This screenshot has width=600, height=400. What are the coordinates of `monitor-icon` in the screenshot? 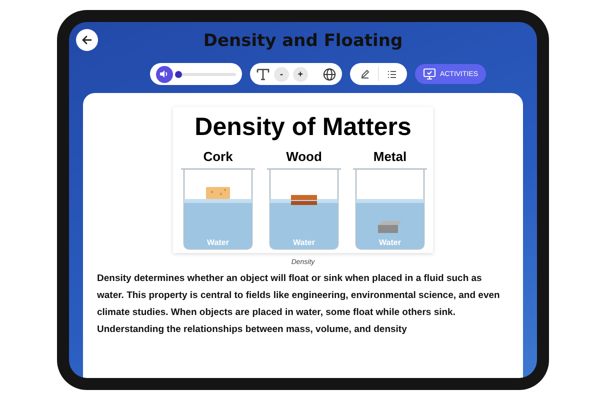 It's located at (429, 74).